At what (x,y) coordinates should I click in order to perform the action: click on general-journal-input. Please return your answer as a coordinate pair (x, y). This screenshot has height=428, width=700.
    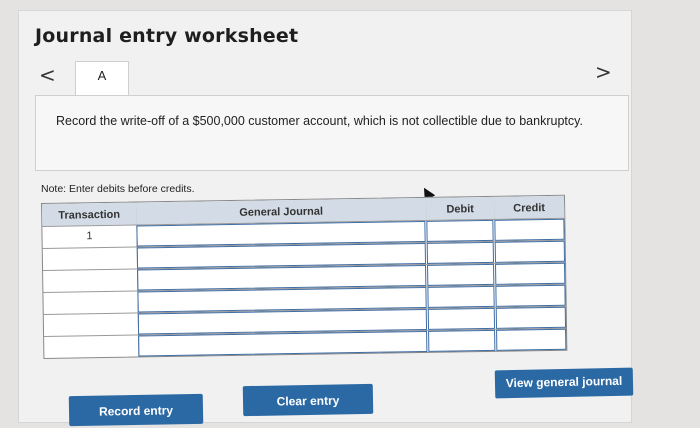
    Looking at the image, I should click on (283, 343).